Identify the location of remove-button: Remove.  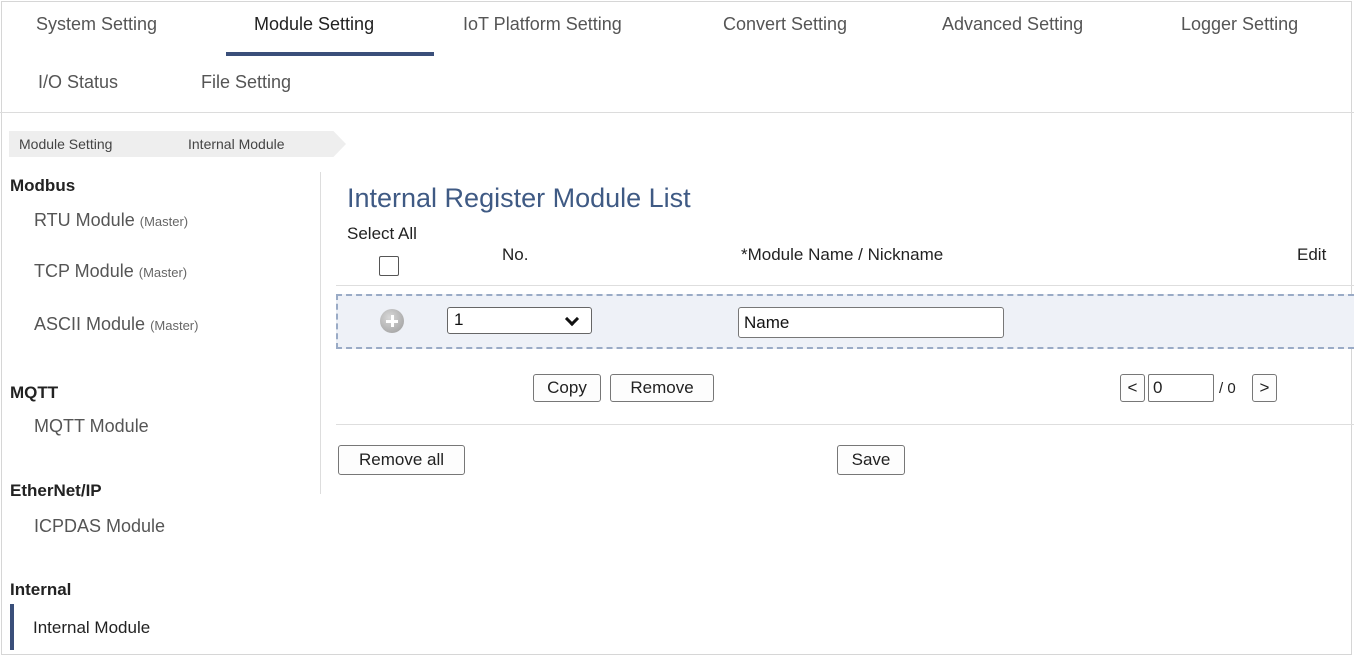
(662, 388).